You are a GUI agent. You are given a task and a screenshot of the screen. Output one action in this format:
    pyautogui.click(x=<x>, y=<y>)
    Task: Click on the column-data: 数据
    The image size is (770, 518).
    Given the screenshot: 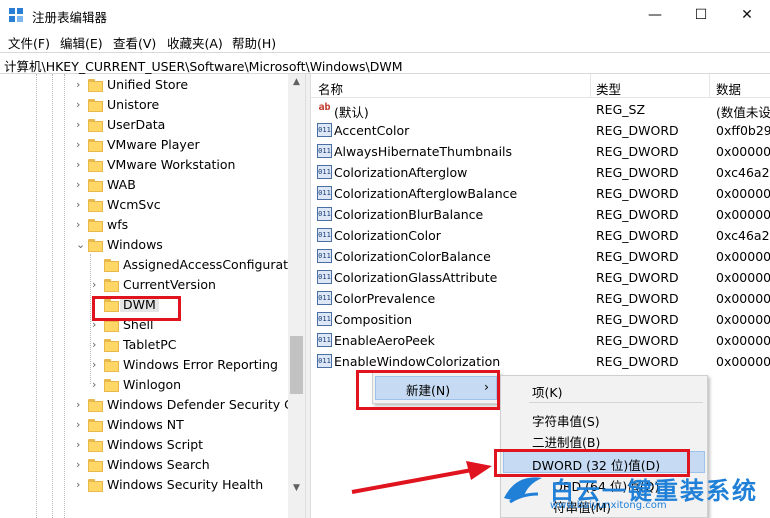 What is the action you would take?
    pyautogui.click(x=728, y=88)
    